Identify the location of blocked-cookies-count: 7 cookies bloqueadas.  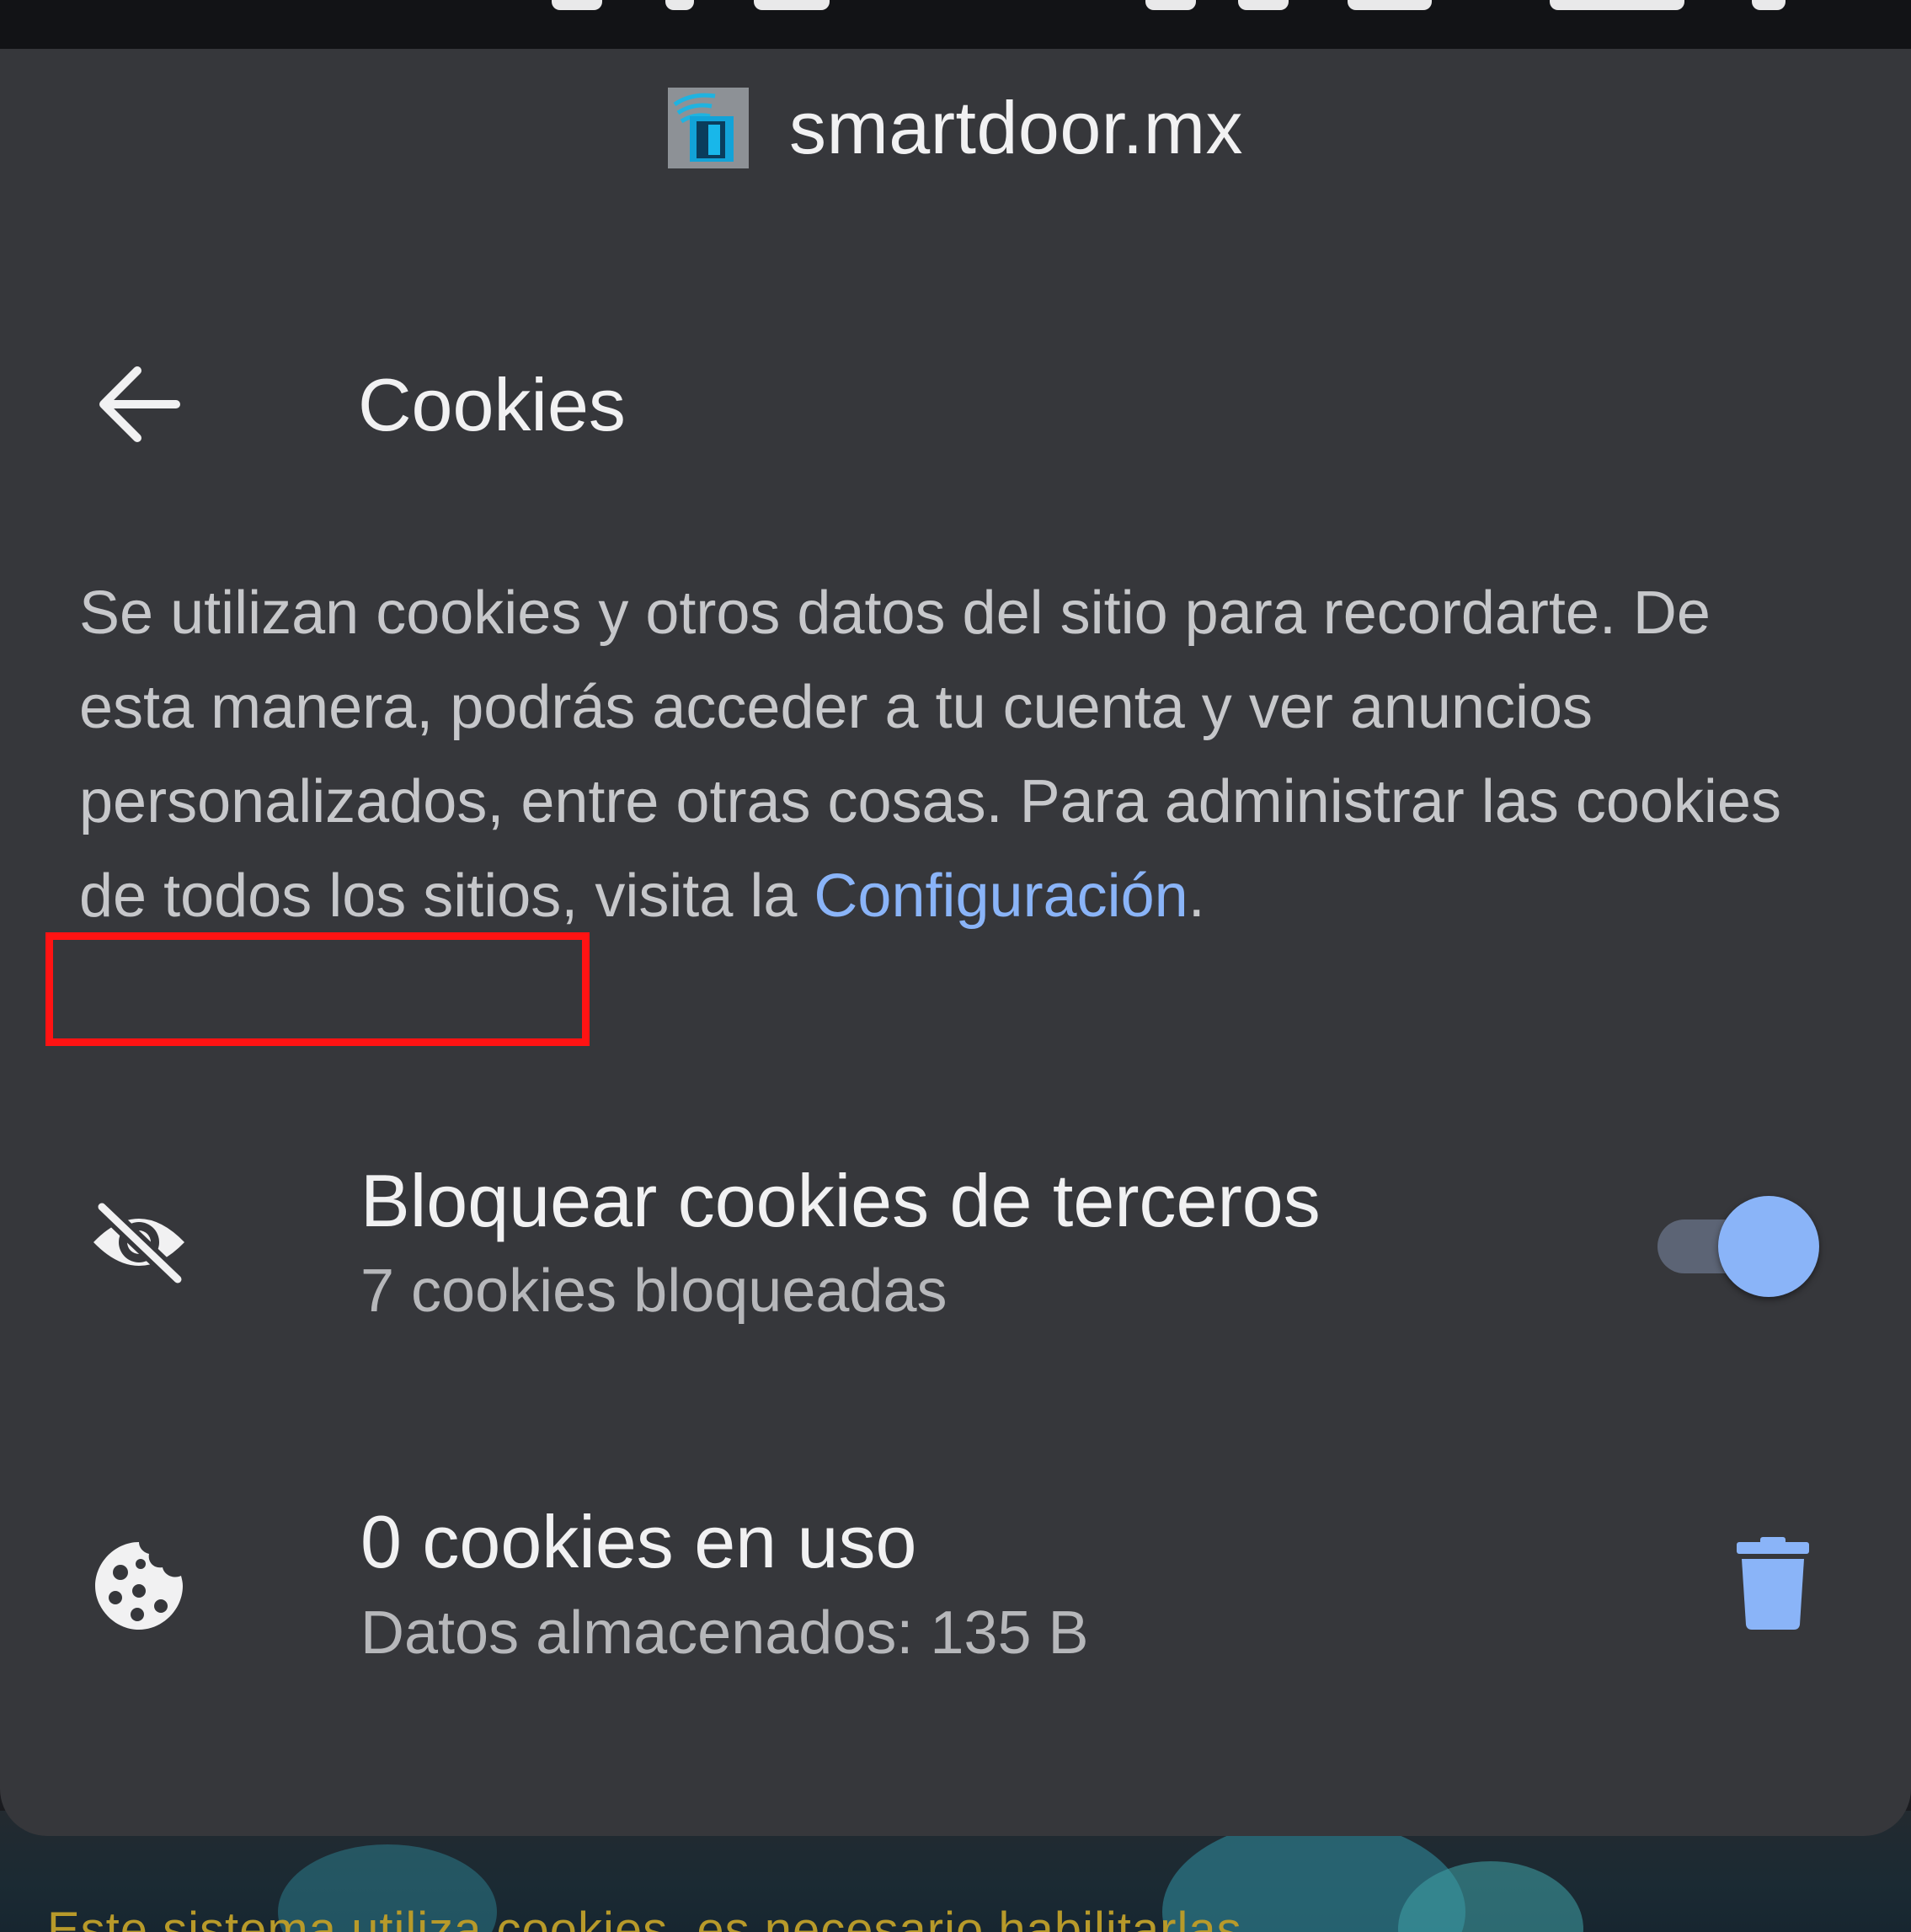
(653, 1291).